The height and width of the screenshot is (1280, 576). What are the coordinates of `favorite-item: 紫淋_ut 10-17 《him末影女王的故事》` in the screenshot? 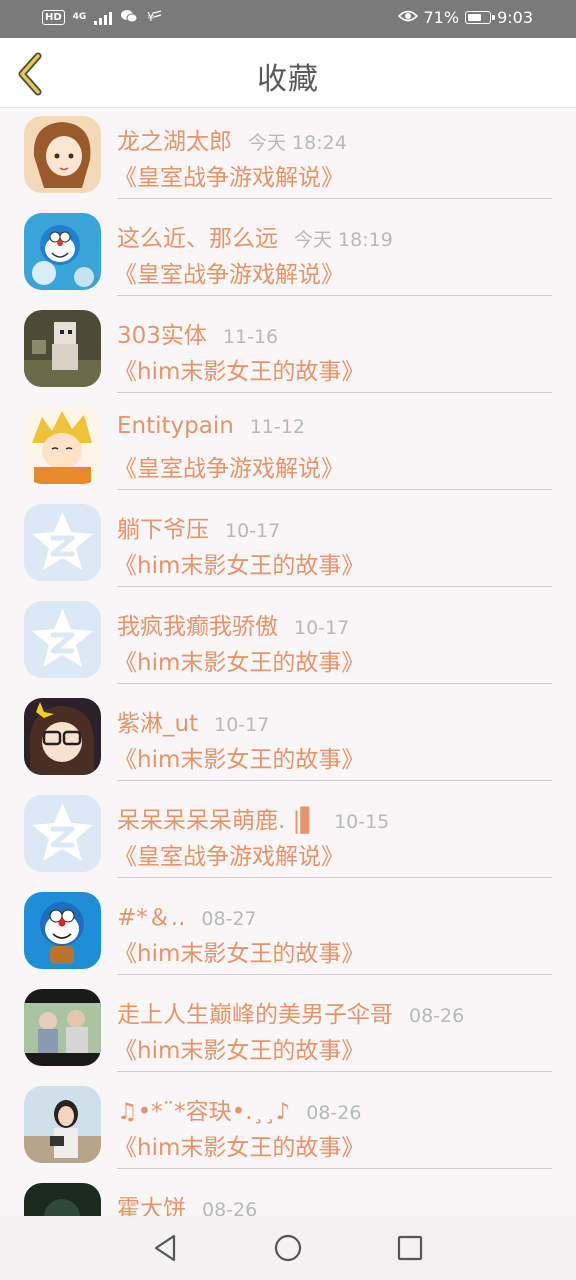 It's located at (288, 738).